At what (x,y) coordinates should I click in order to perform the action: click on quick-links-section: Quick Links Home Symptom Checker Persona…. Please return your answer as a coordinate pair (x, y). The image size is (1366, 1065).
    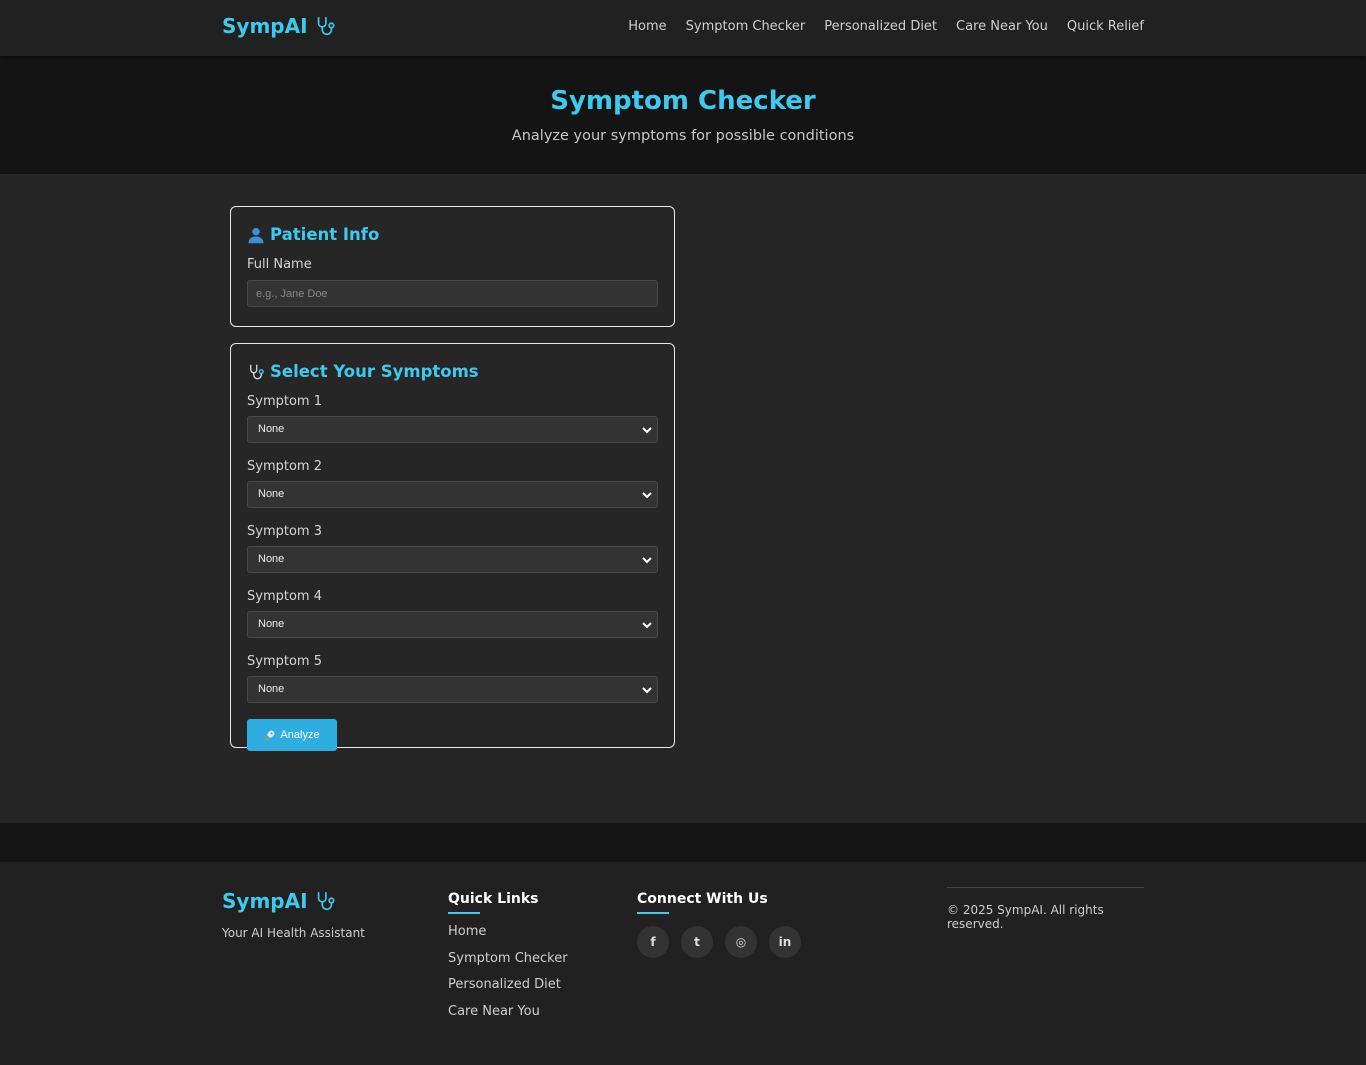
    Looking at the image, I should click on (508, 960).